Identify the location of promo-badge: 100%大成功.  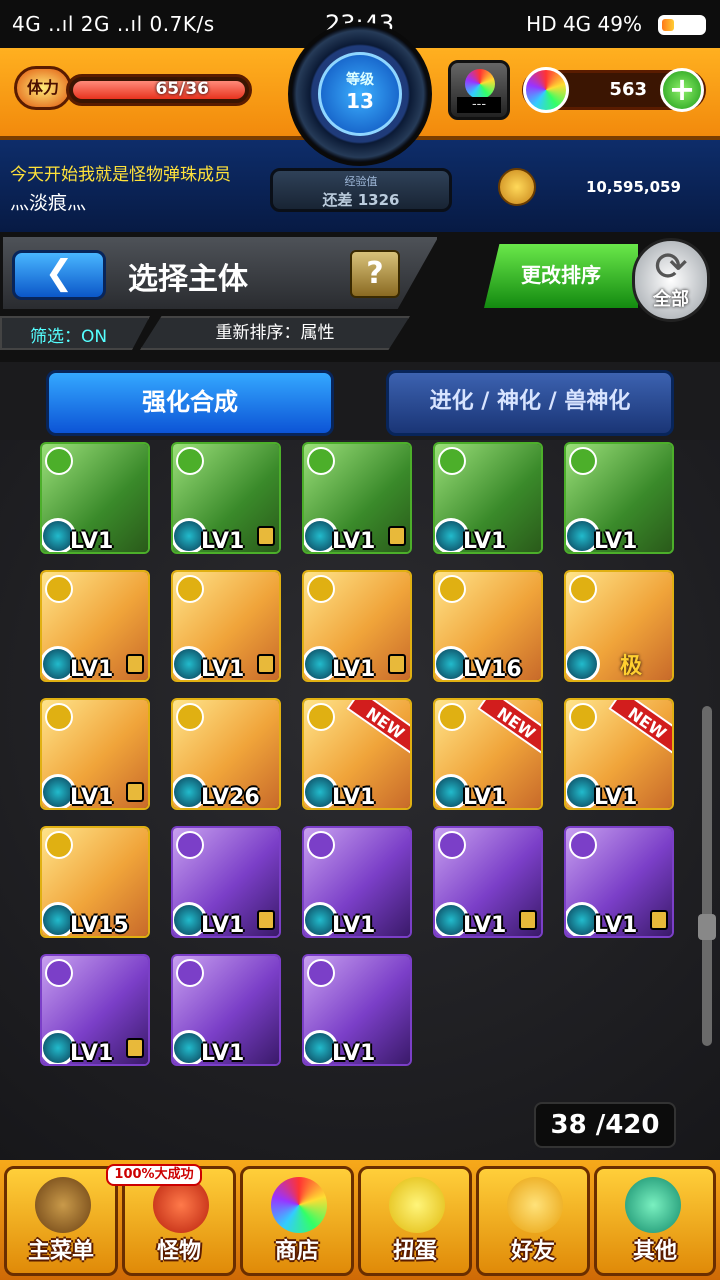
(154, 1175).